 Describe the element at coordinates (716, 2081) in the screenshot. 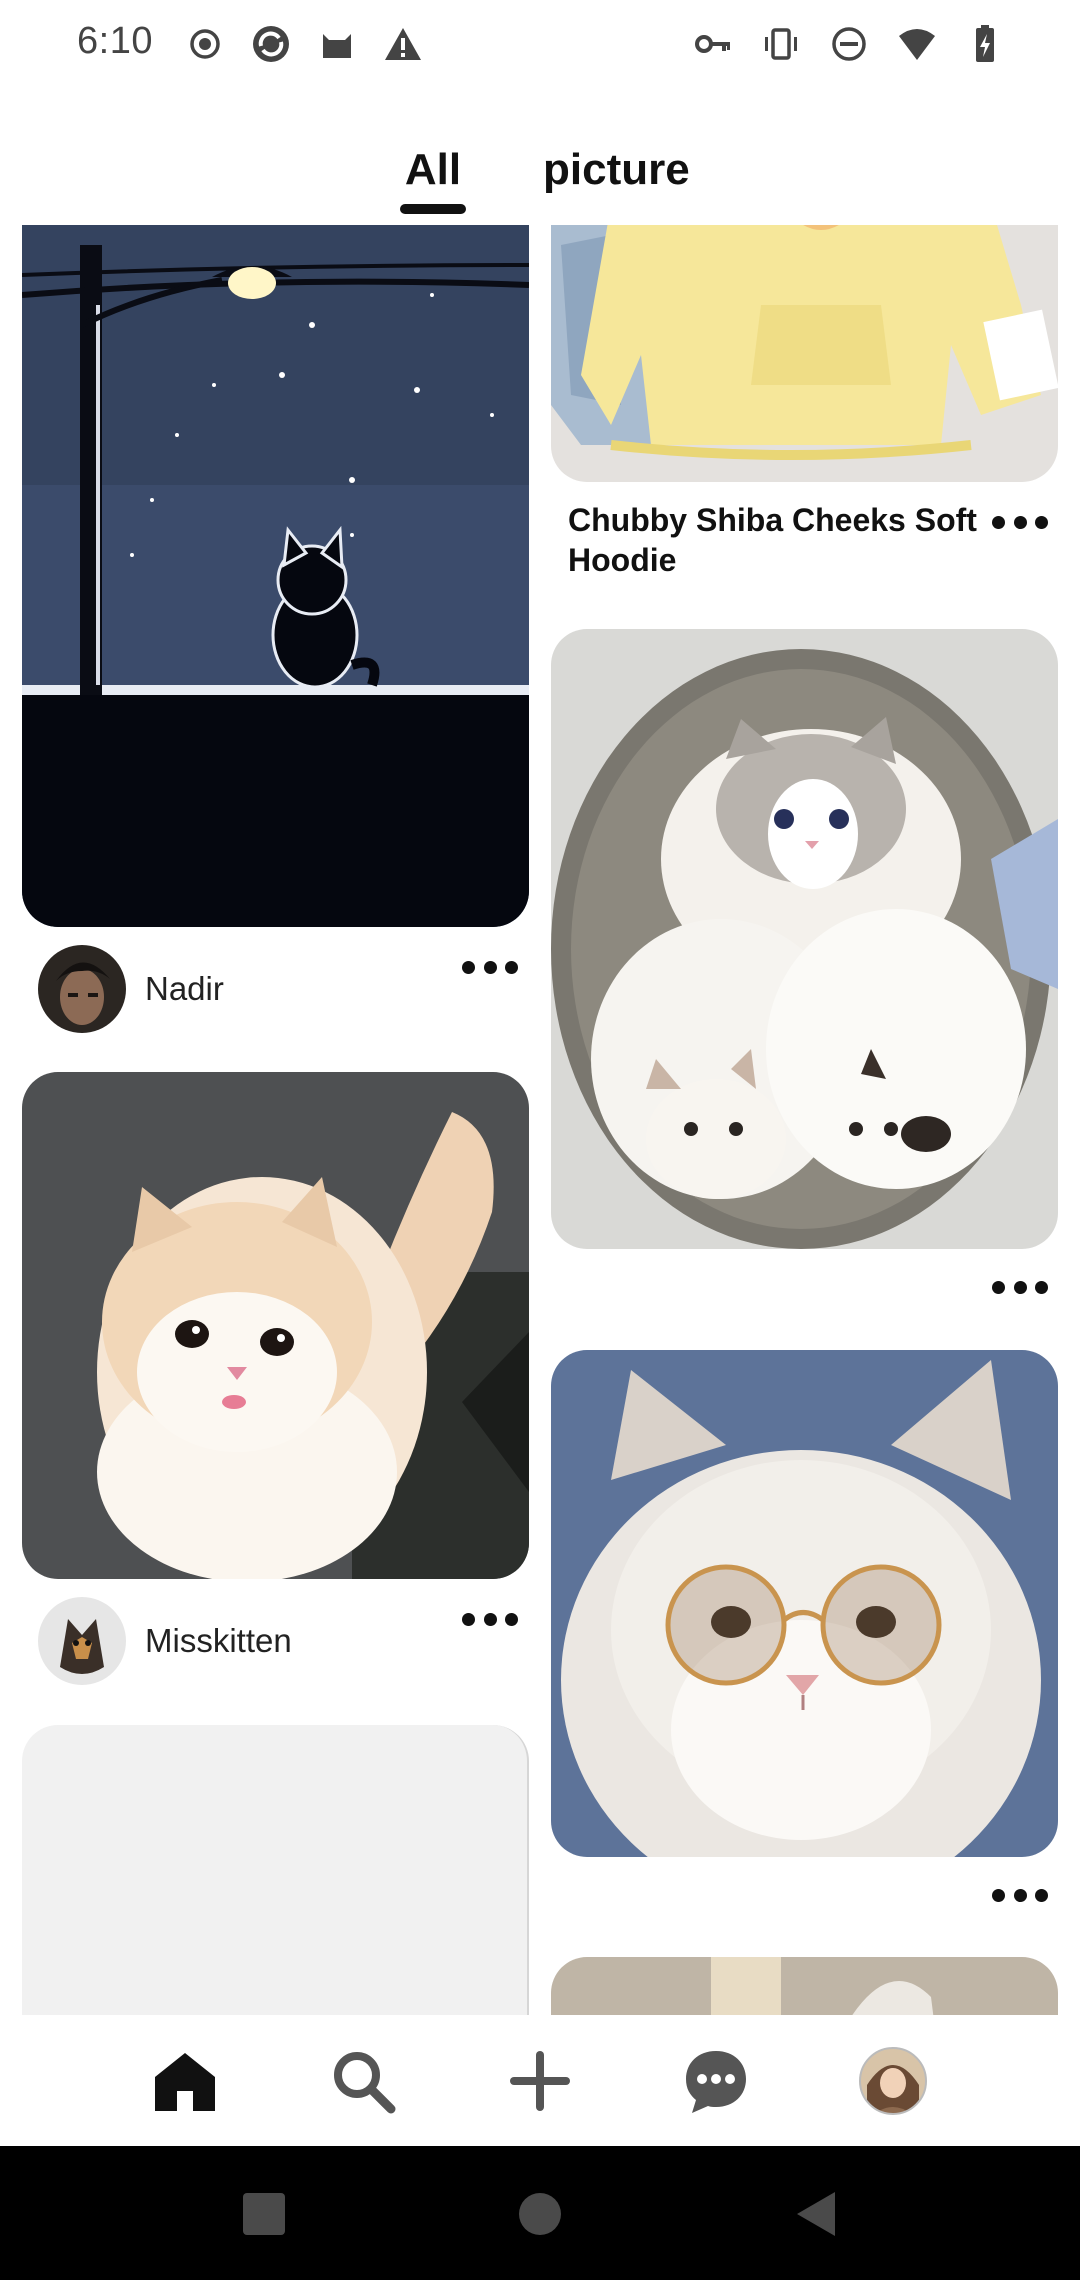

I see `messages-icon` at that location.